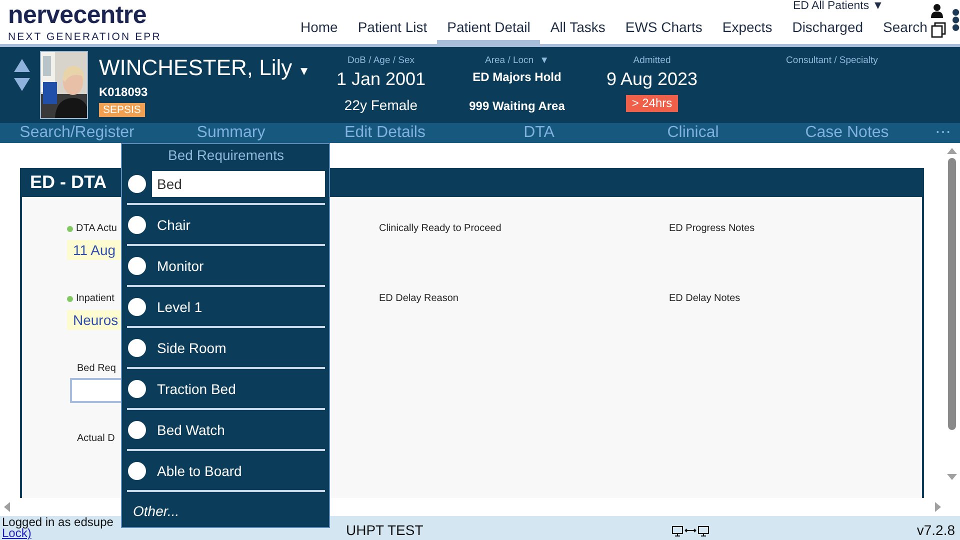 This screenshot has height=540, width=960. I want to click on admitted-date: 9 Aug 2023, so click(652, 79).